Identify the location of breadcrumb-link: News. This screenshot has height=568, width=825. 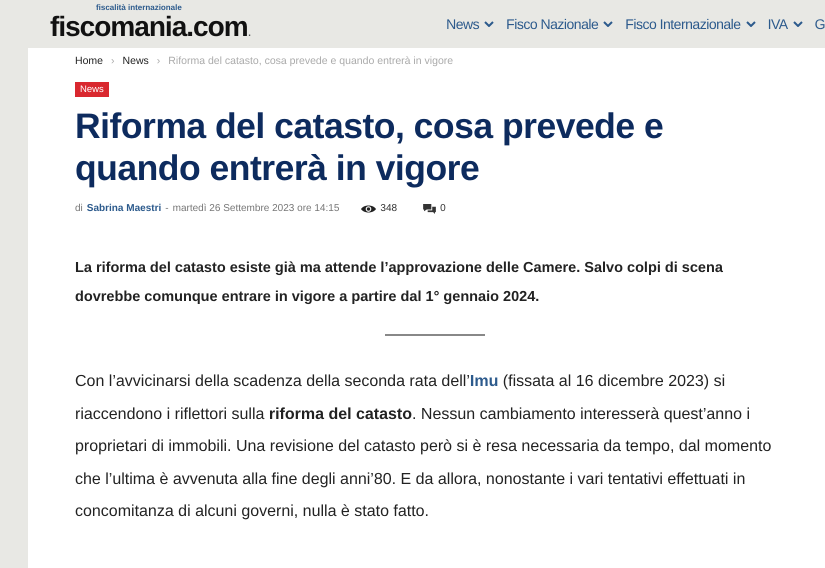
(135, 61).